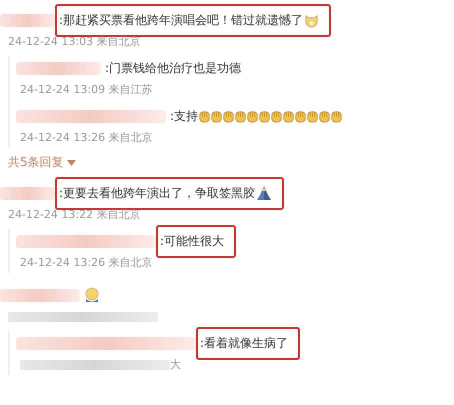 This screenshot has height=405, width=454. I want to click on comment-text: :可能性很大, so click(192, 241).